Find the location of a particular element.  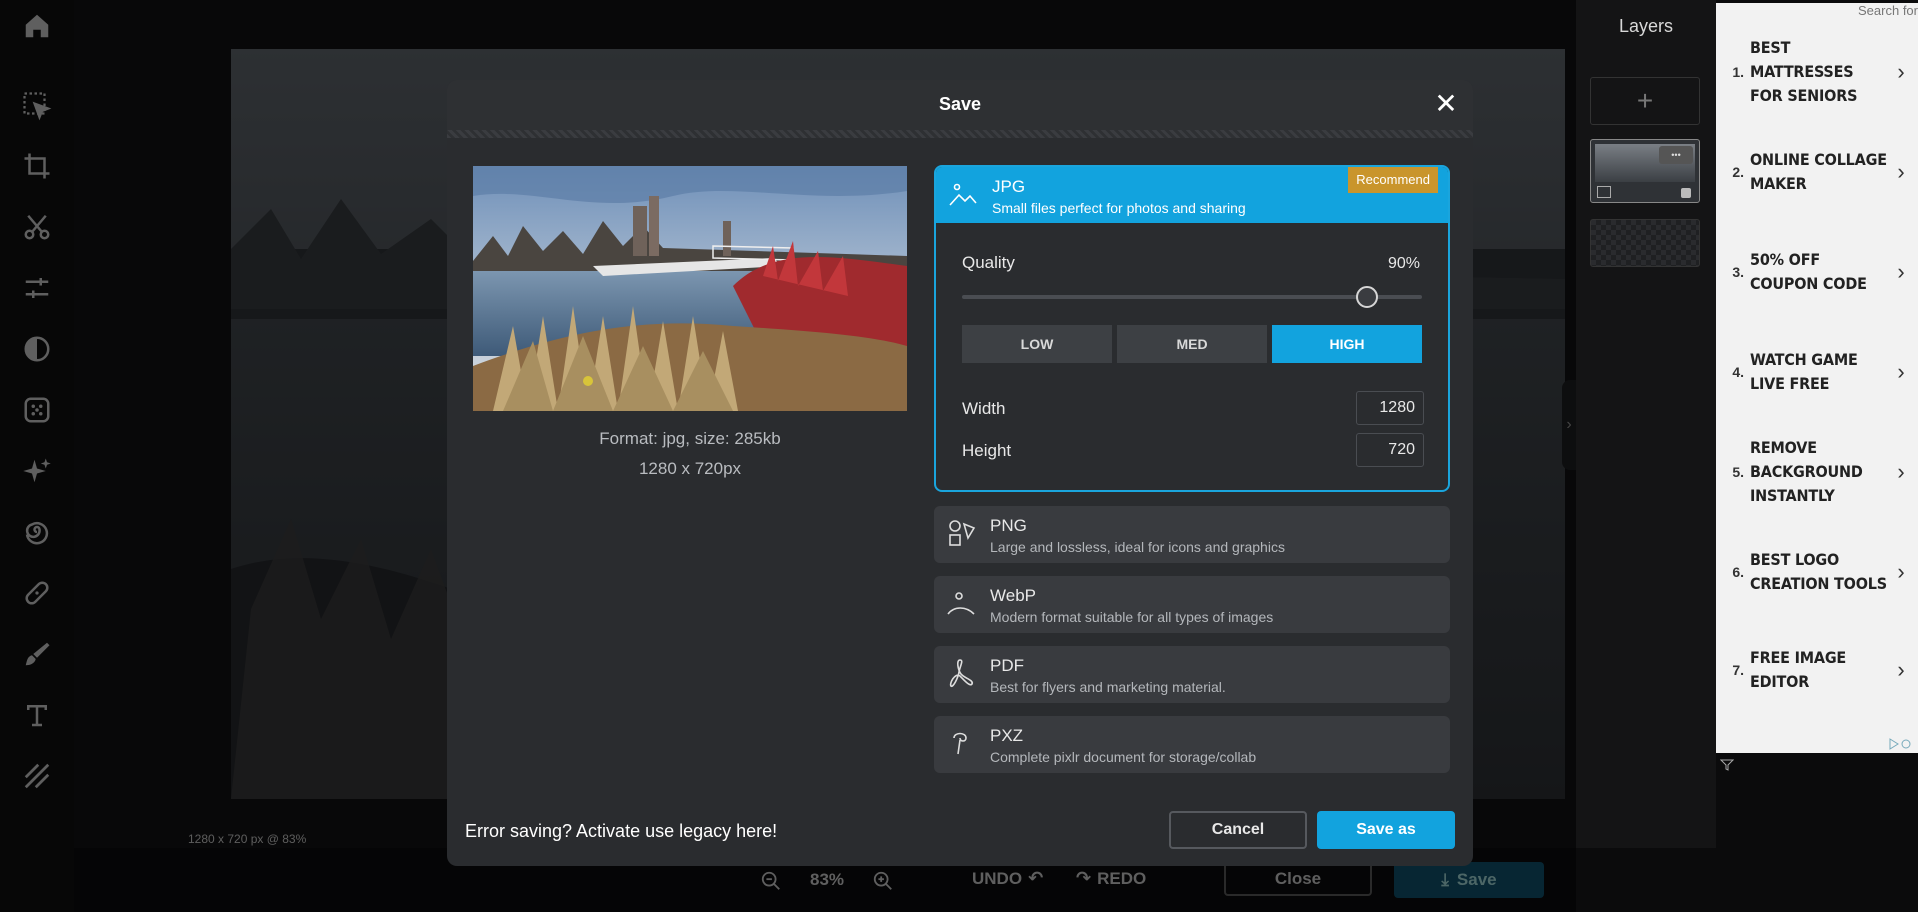

dialog-title: Save is located at coordinates (960, 104).